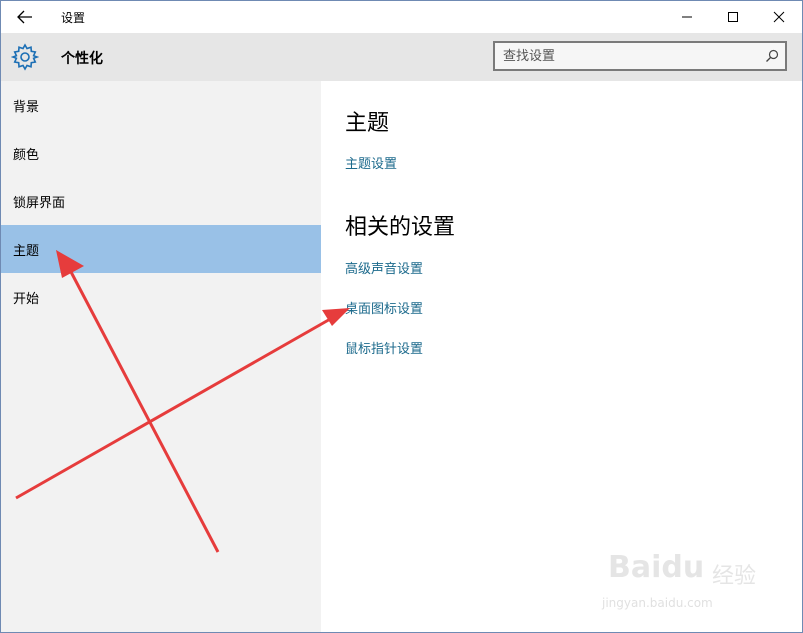  Describe the element at coordinates (161, 105) in the screenshot. I see `sidebar-item-background: 背景` at that location.